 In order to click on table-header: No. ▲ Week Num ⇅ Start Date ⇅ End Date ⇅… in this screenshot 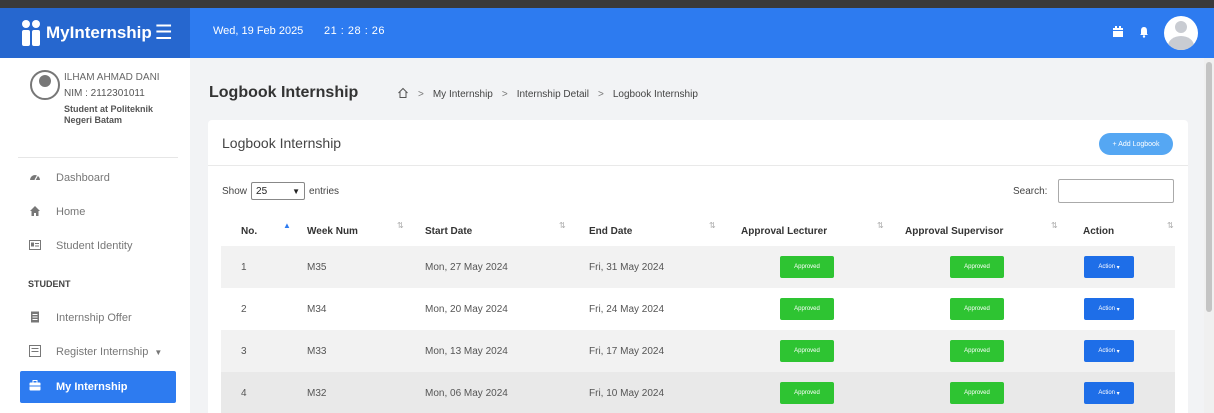, I will do `click(698, 231)`.